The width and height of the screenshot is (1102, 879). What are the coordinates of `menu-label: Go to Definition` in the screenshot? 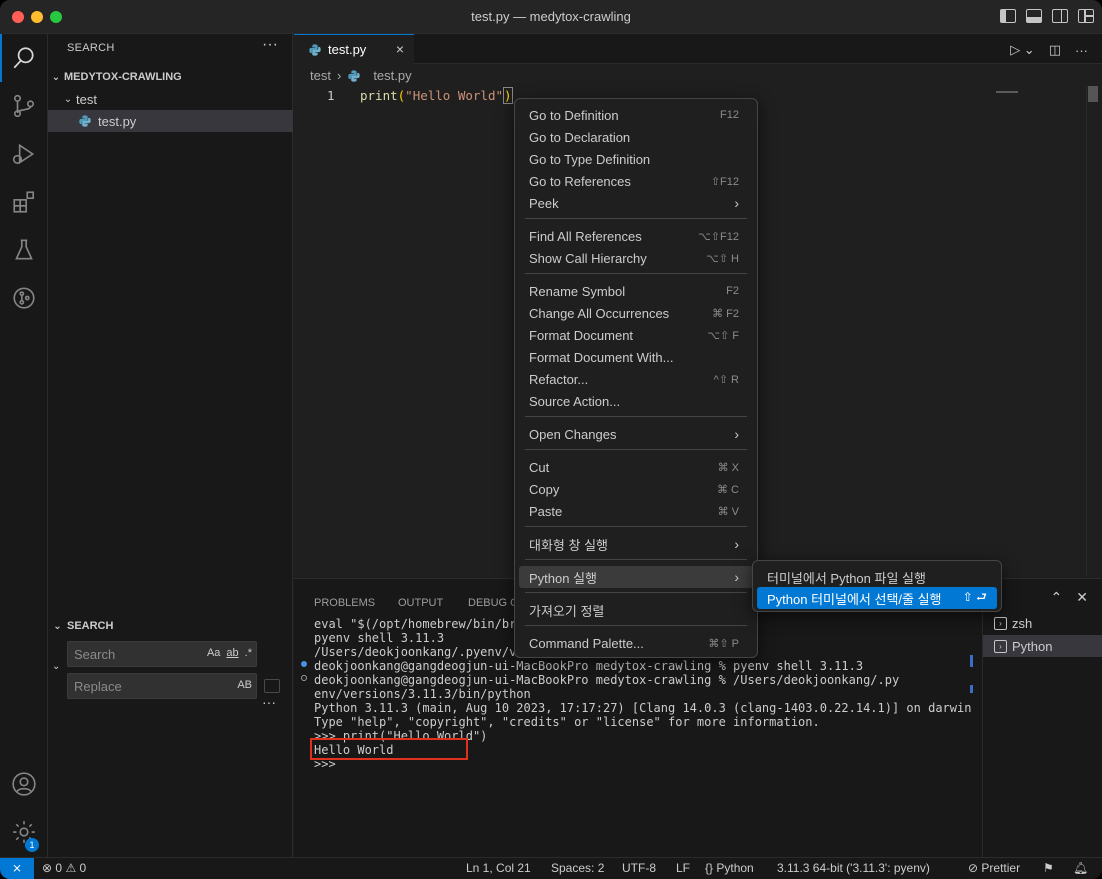 It's located at (574, 115).